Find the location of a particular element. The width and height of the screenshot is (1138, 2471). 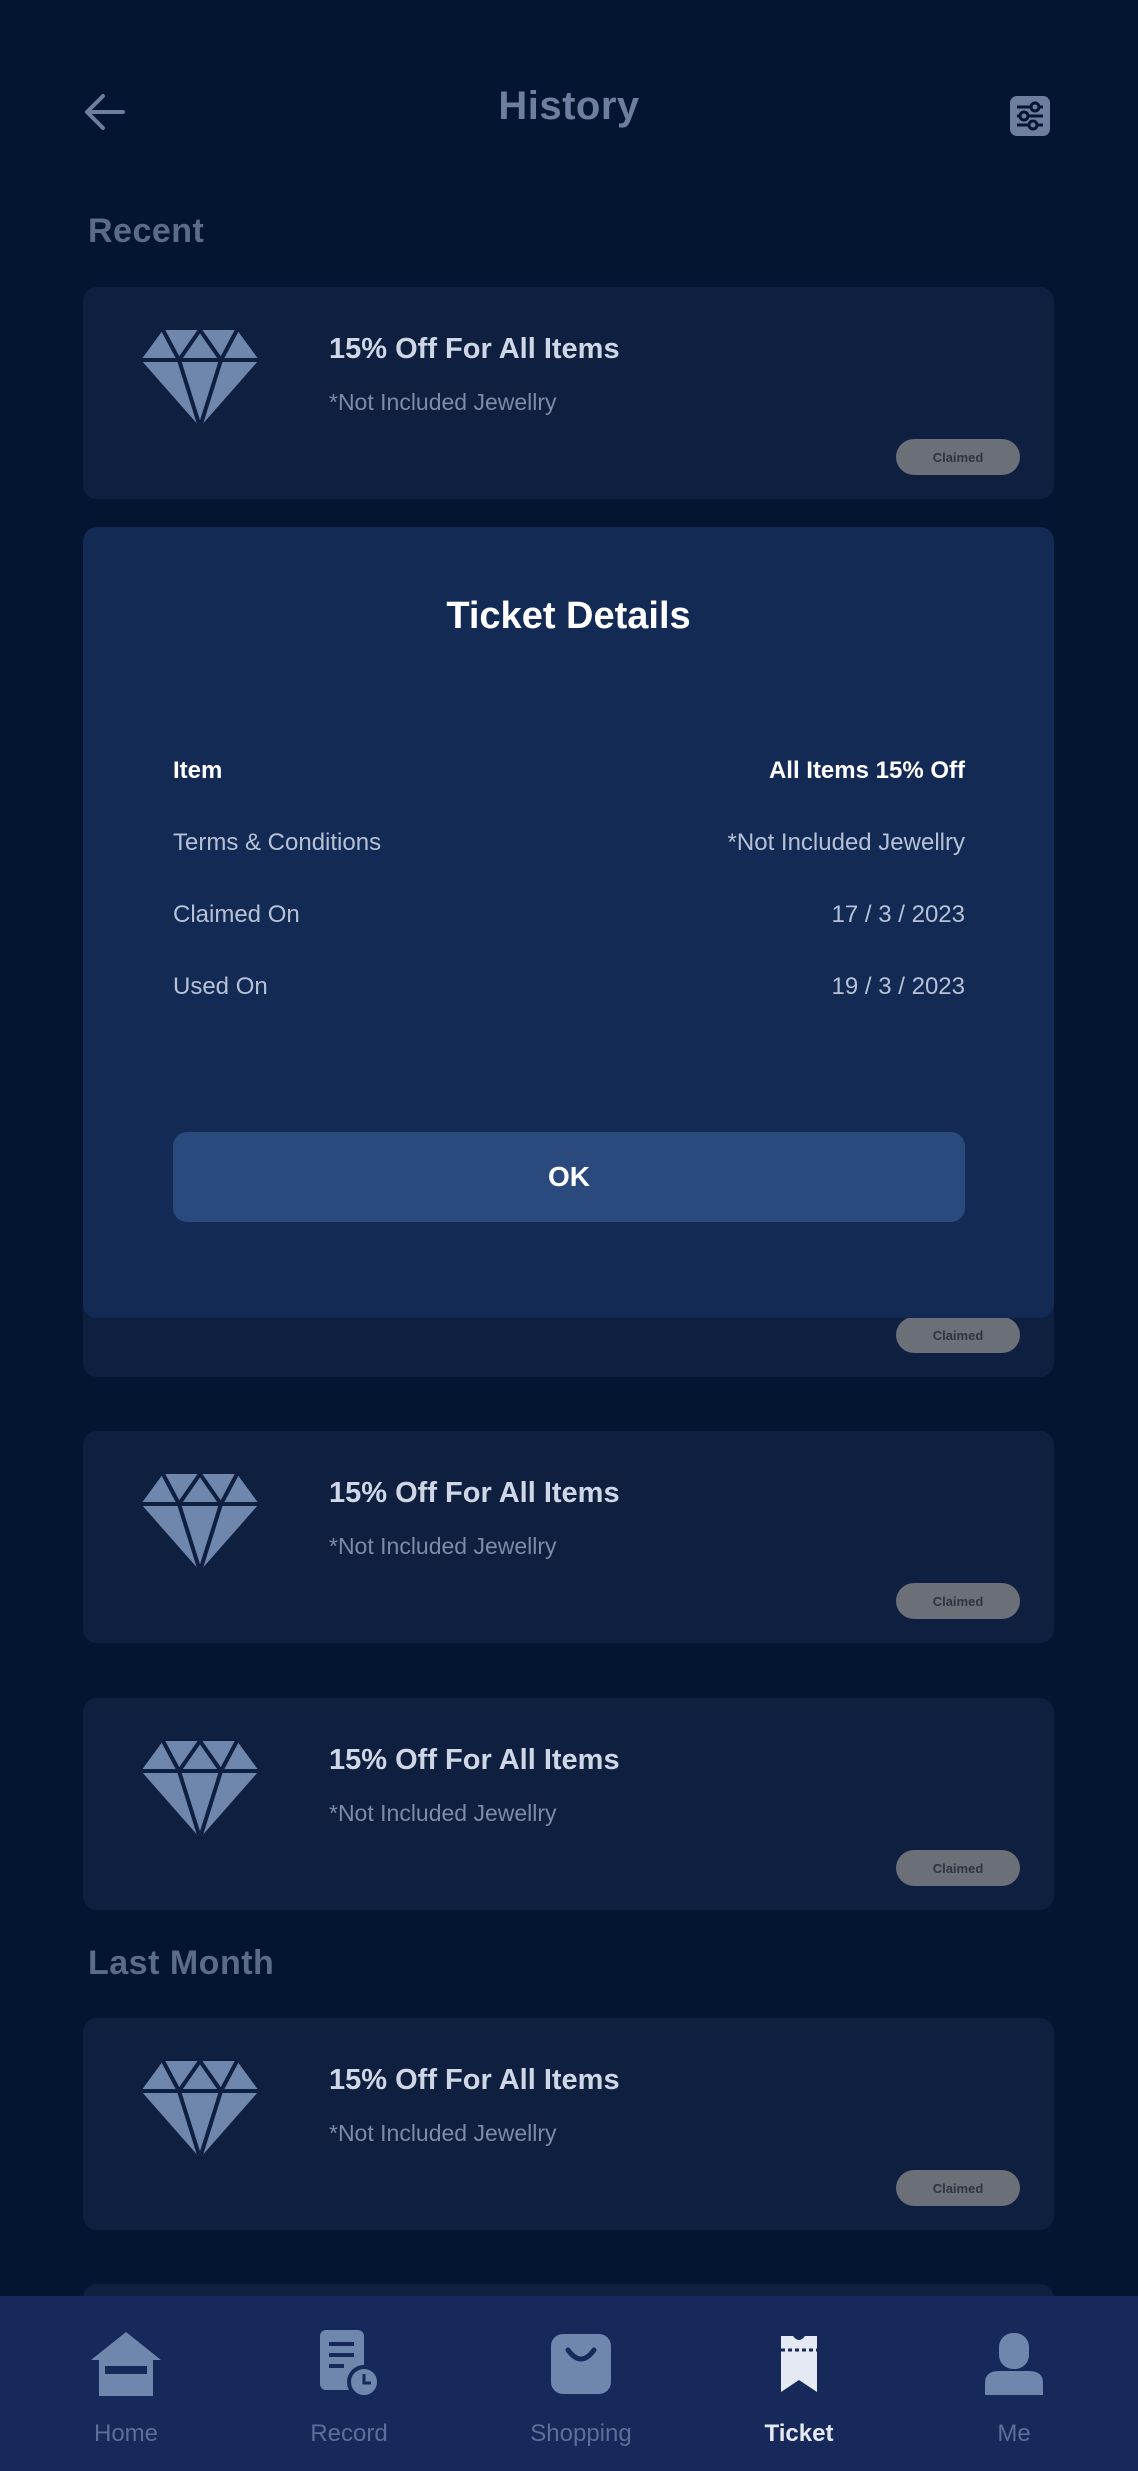

filter-button is located at coordinates (1030, 116).